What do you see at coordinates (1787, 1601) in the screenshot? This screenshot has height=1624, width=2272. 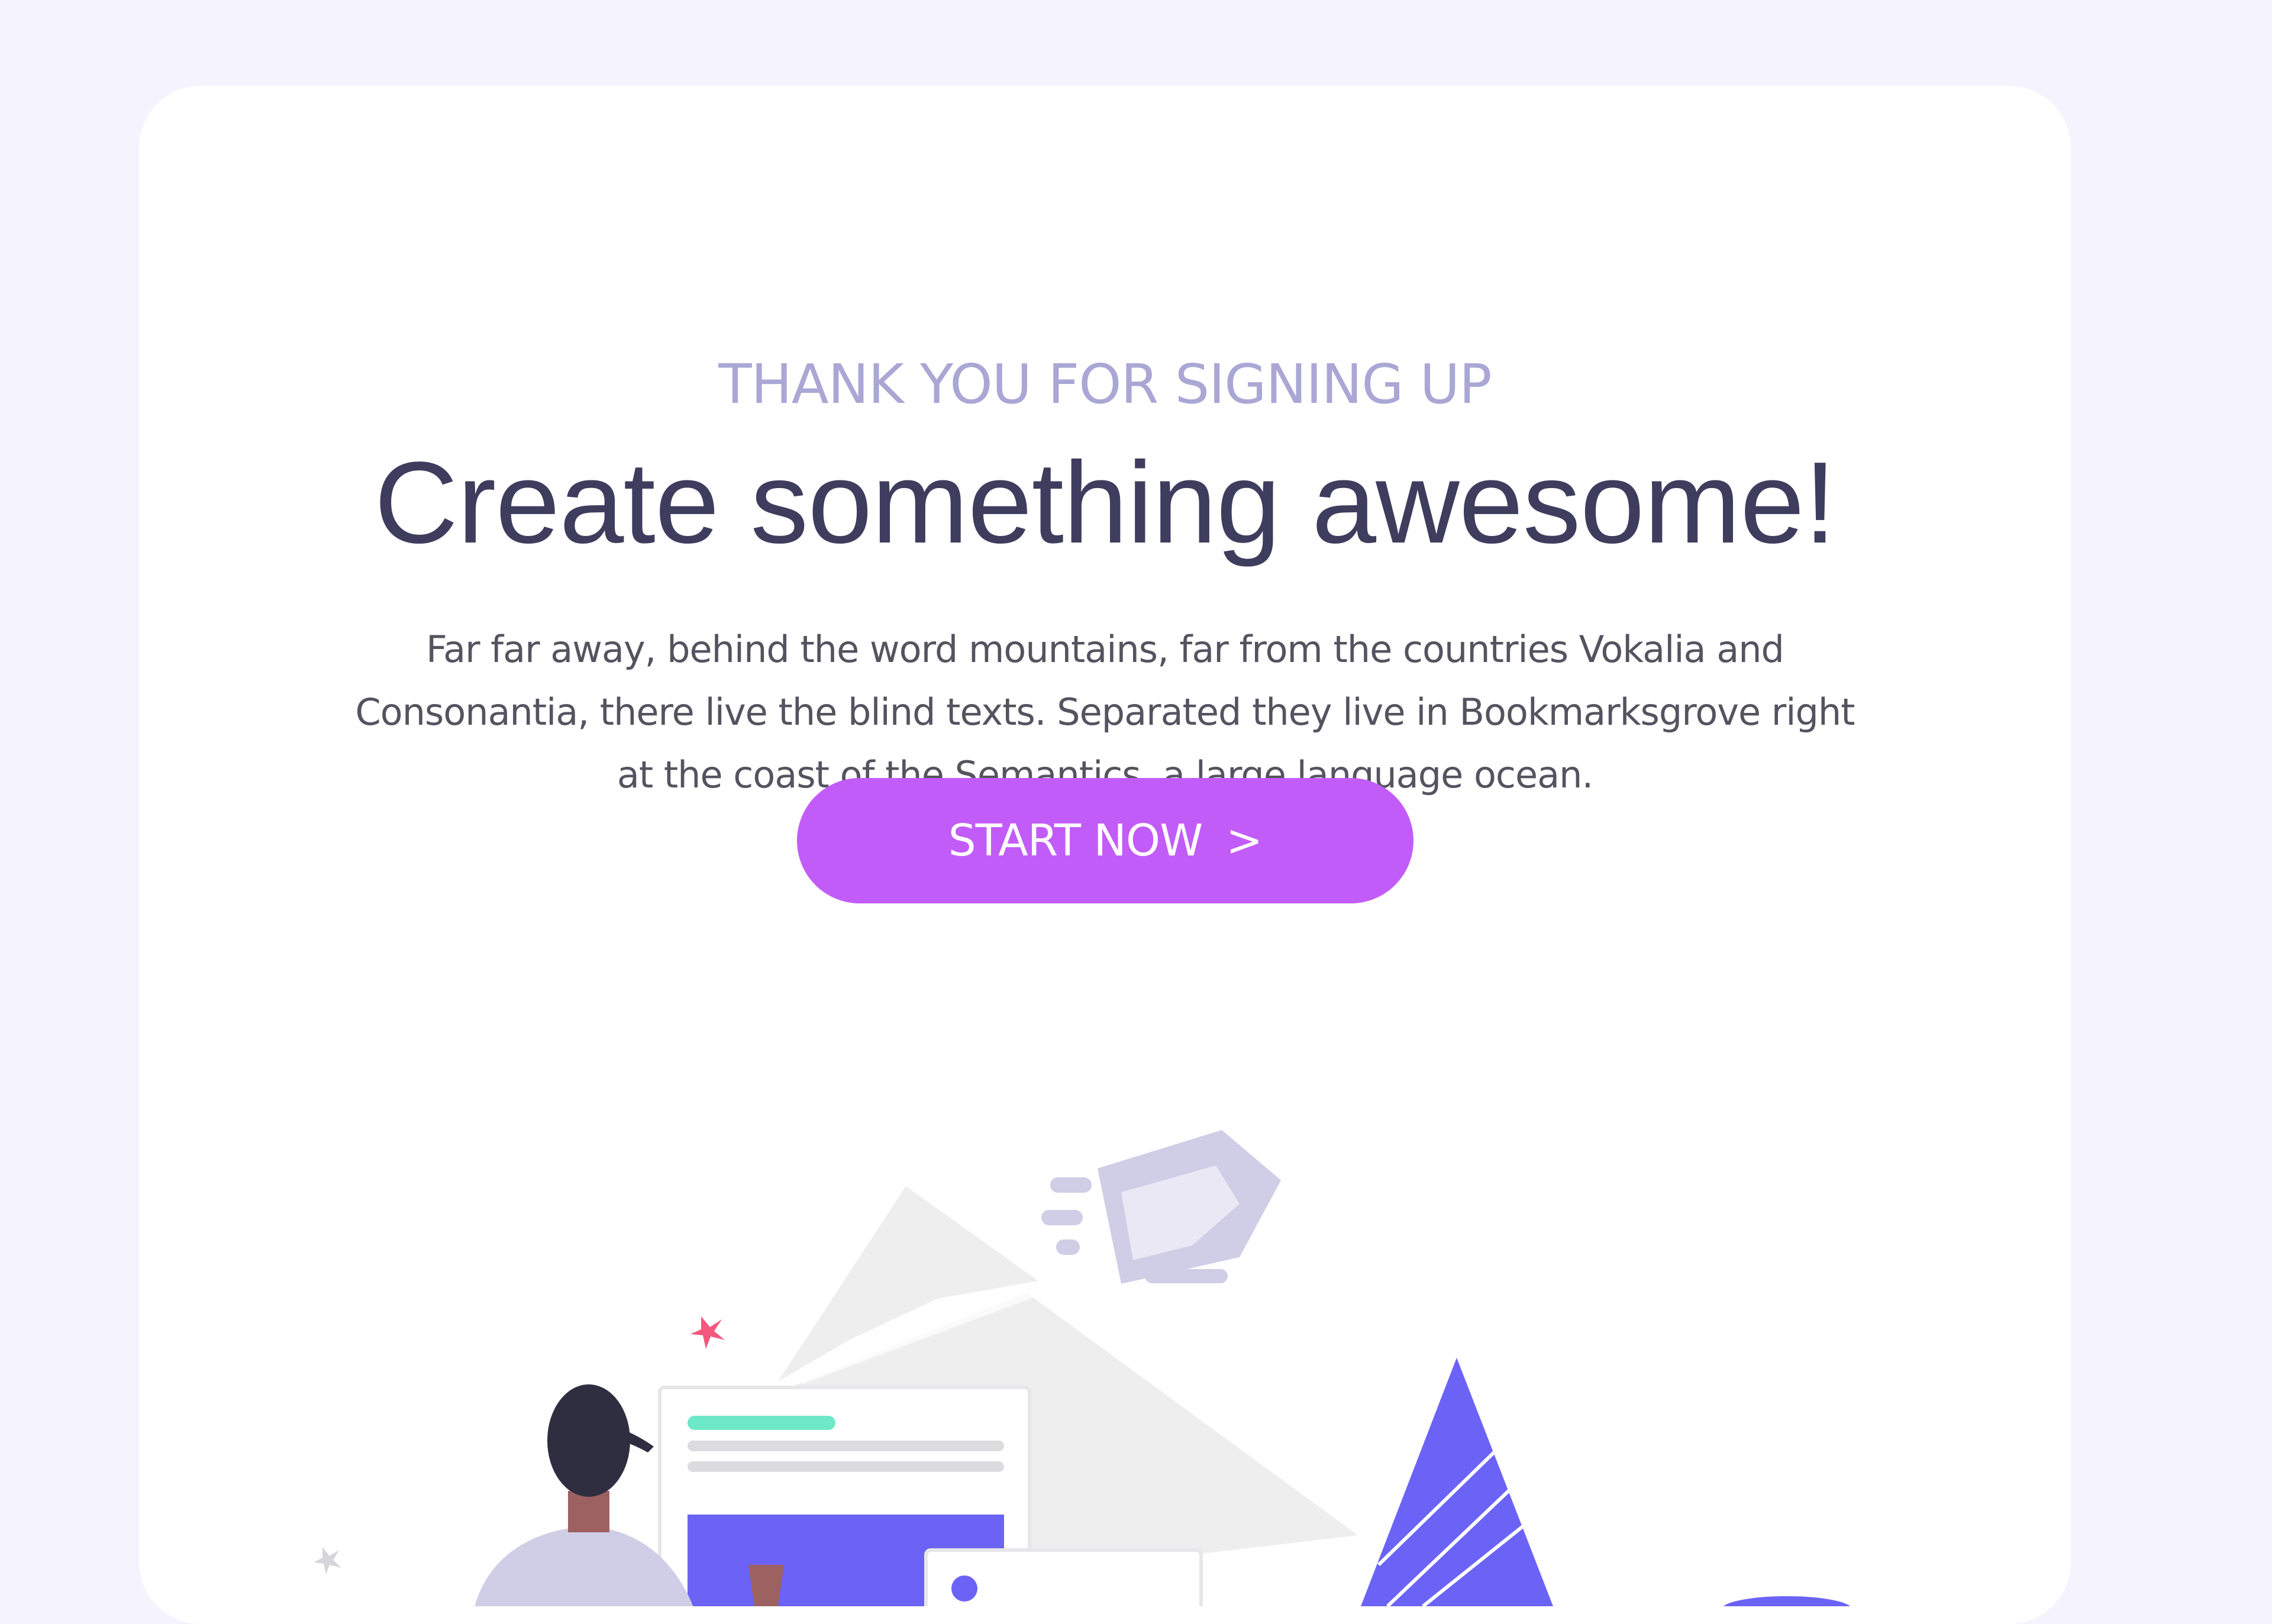 I see `circle-shape` at bounding box center [1787, 1601].